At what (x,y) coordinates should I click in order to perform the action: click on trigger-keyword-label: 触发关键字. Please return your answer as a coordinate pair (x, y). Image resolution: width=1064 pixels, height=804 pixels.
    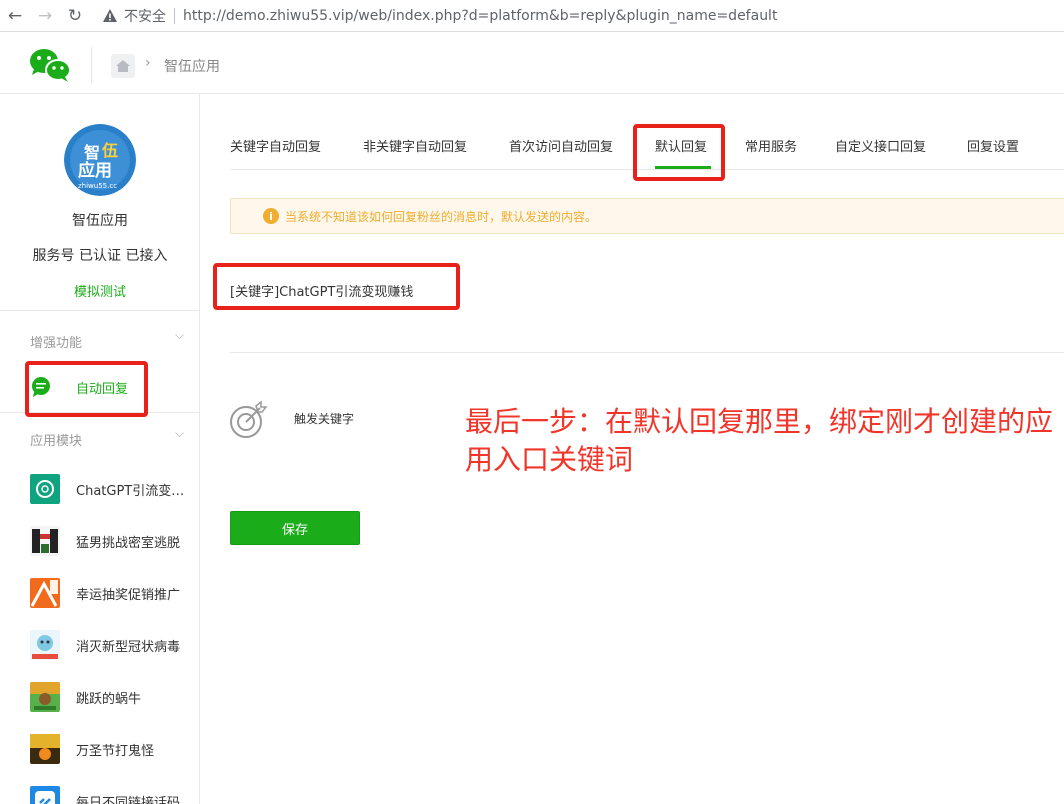
    Looking at the image, I should click on (324, 418).